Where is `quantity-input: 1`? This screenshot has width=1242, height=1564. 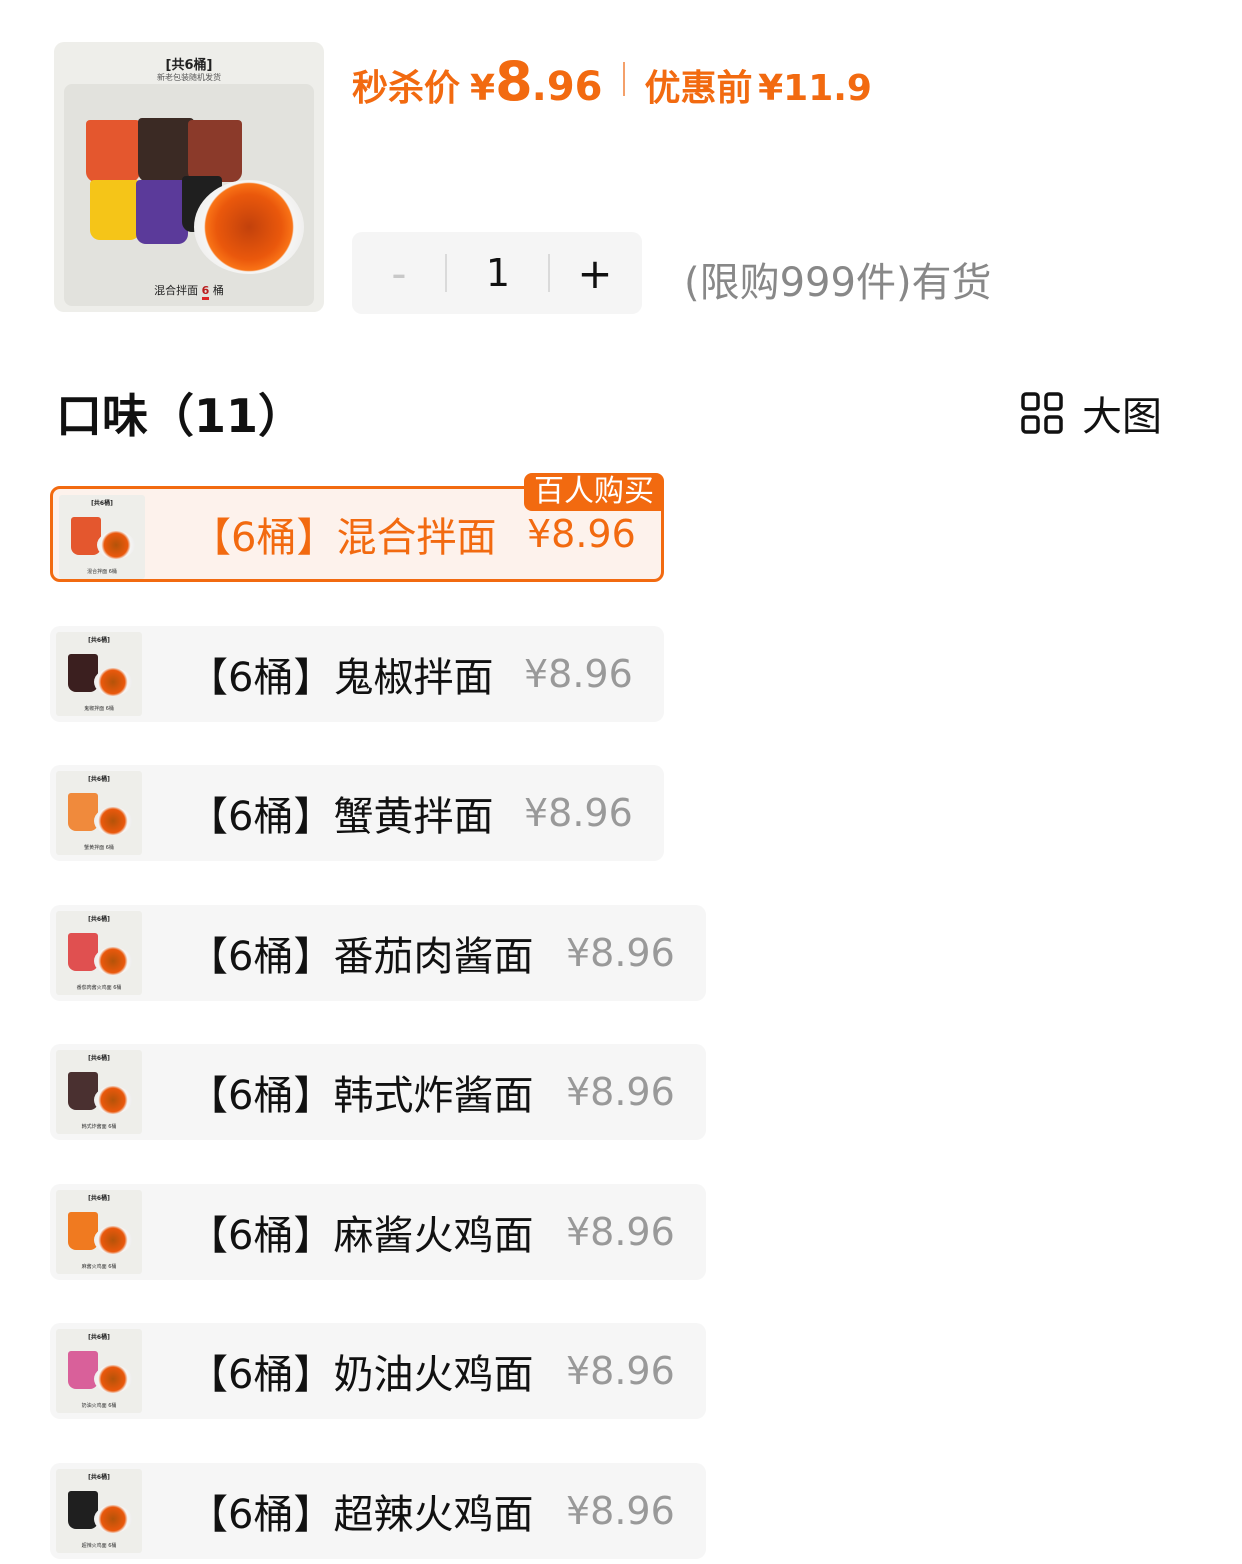 quantity-input: 1 is located at coordinates (498, 273).